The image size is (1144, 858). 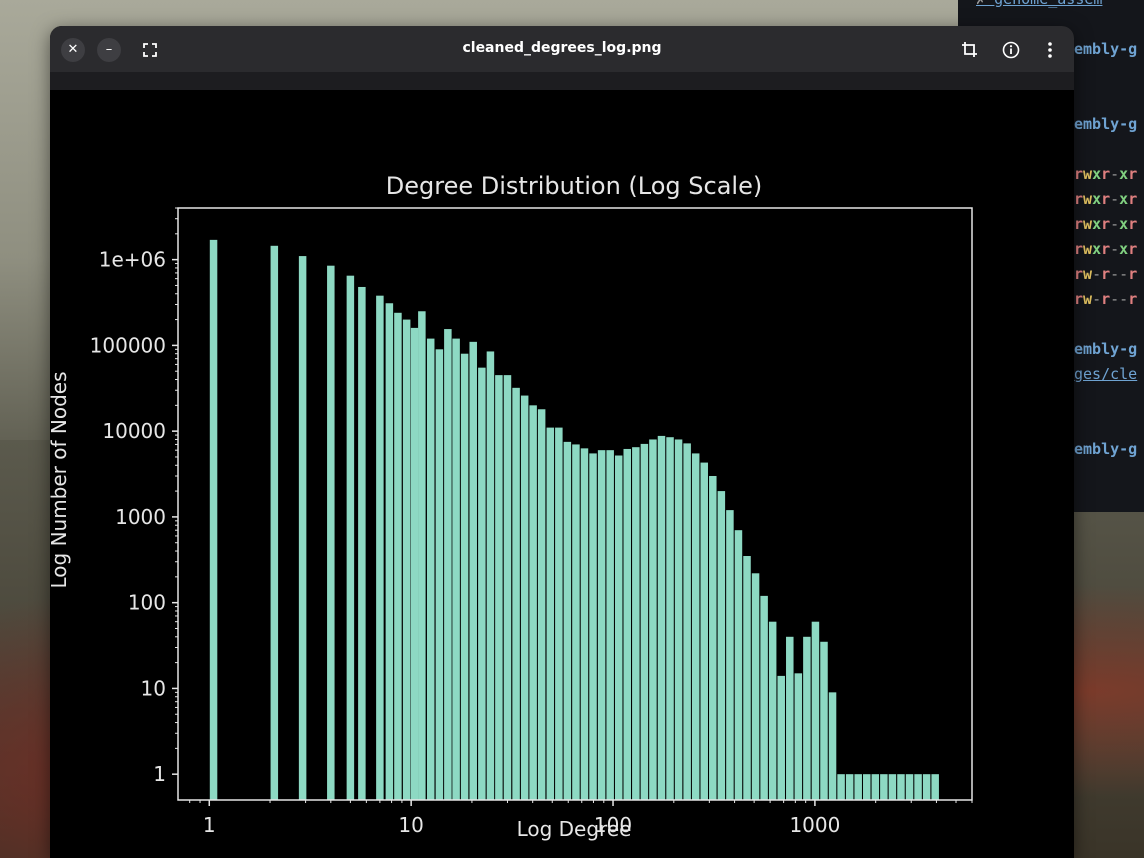 What do you see at coordinates (153, 688) in the screenshot?
I see `y-tick-label: 10` at bounding box center [153, 688].